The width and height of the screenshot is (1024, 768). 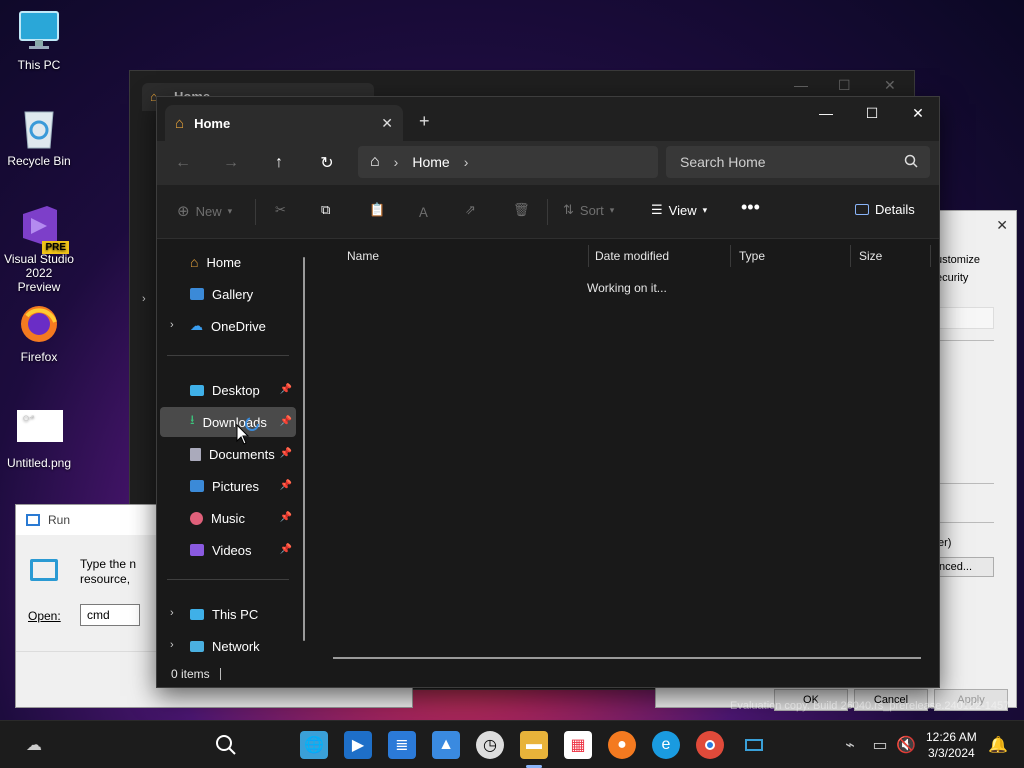 I want to click on cut-button: ✂, so click(x=280, y=210).